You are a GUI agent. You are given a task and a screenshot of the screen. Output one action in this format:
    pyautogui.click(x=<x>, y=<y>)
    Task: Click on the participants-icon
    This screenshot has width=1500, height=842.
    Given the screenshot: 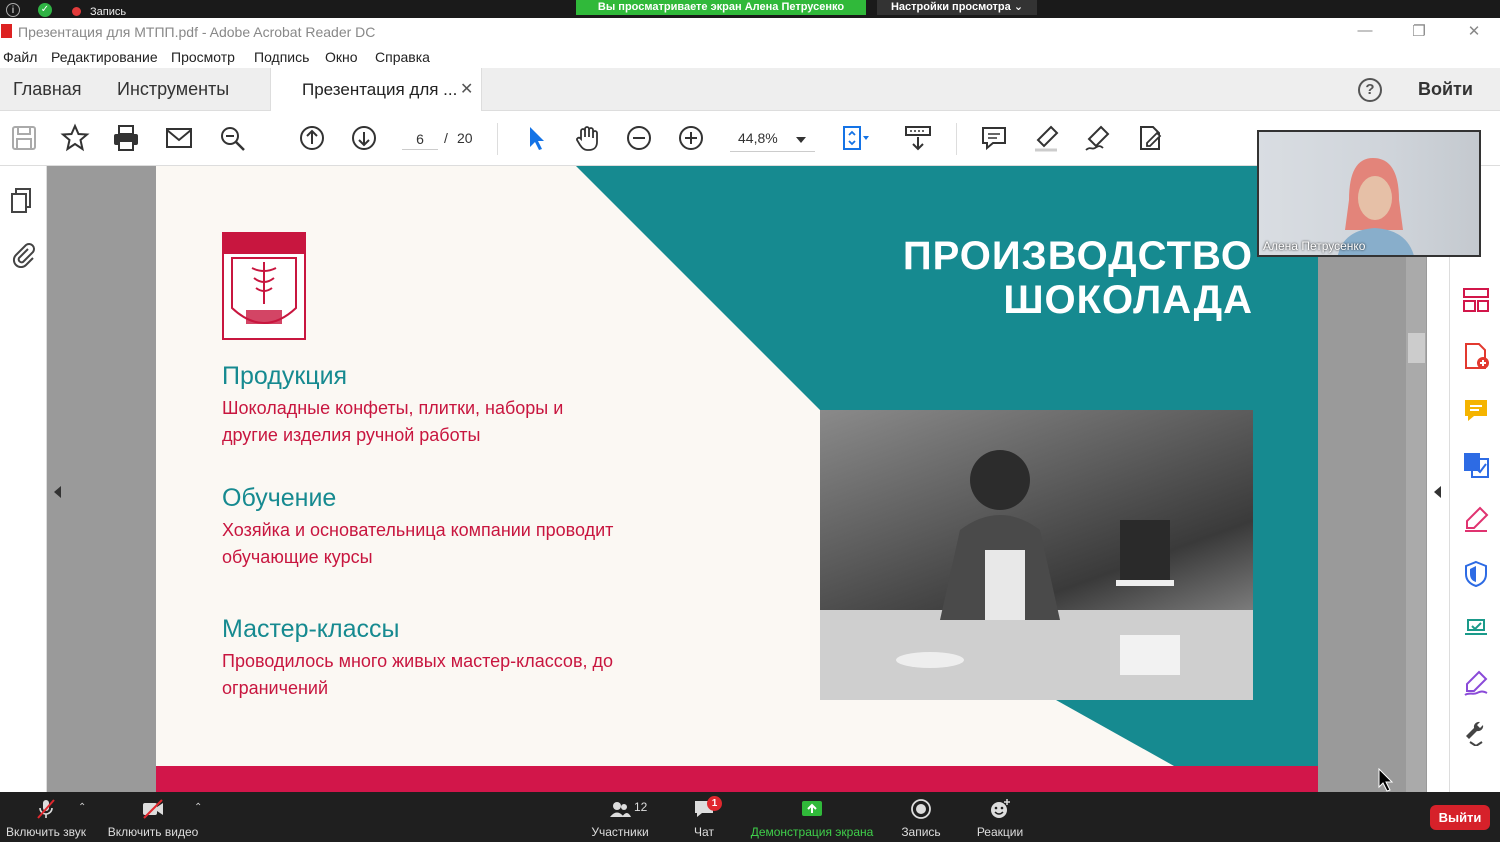 What is the action you would take?
    pyautogui.click(x=620, y=809)
    